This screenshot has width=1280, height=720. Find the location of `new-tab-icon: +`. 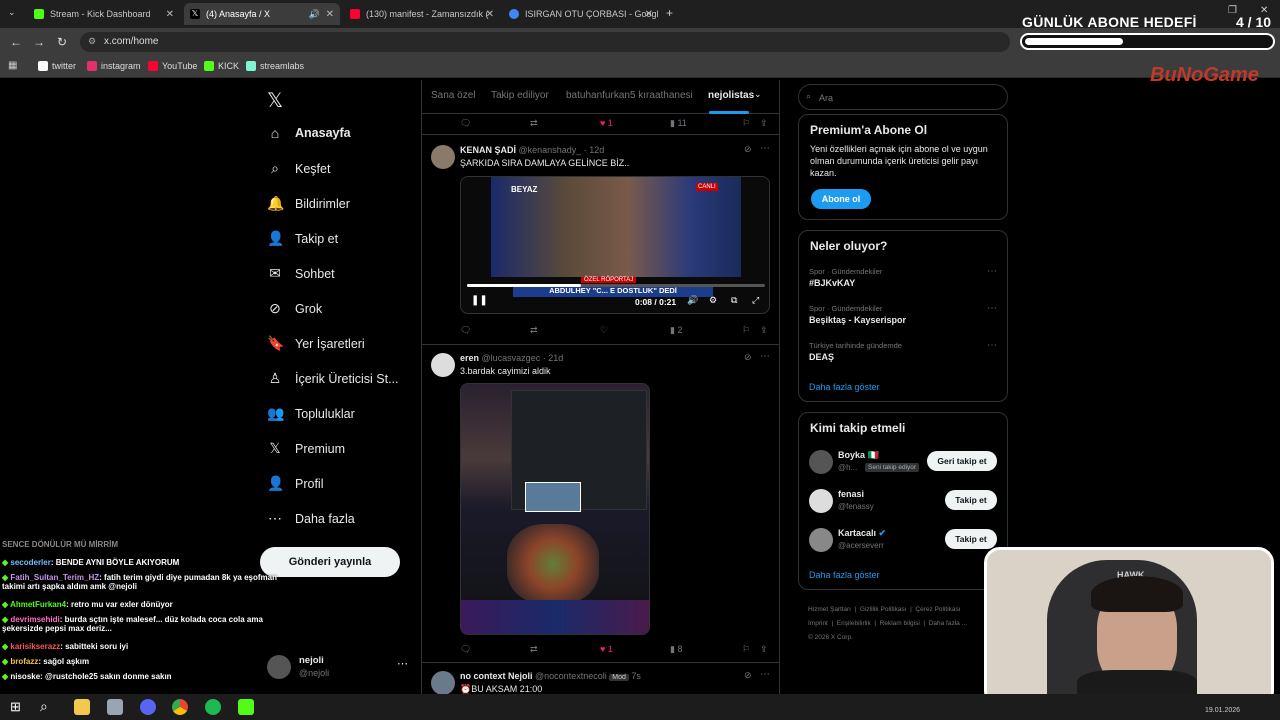

new-tab-icon: + is located at coordinates (669, 13).